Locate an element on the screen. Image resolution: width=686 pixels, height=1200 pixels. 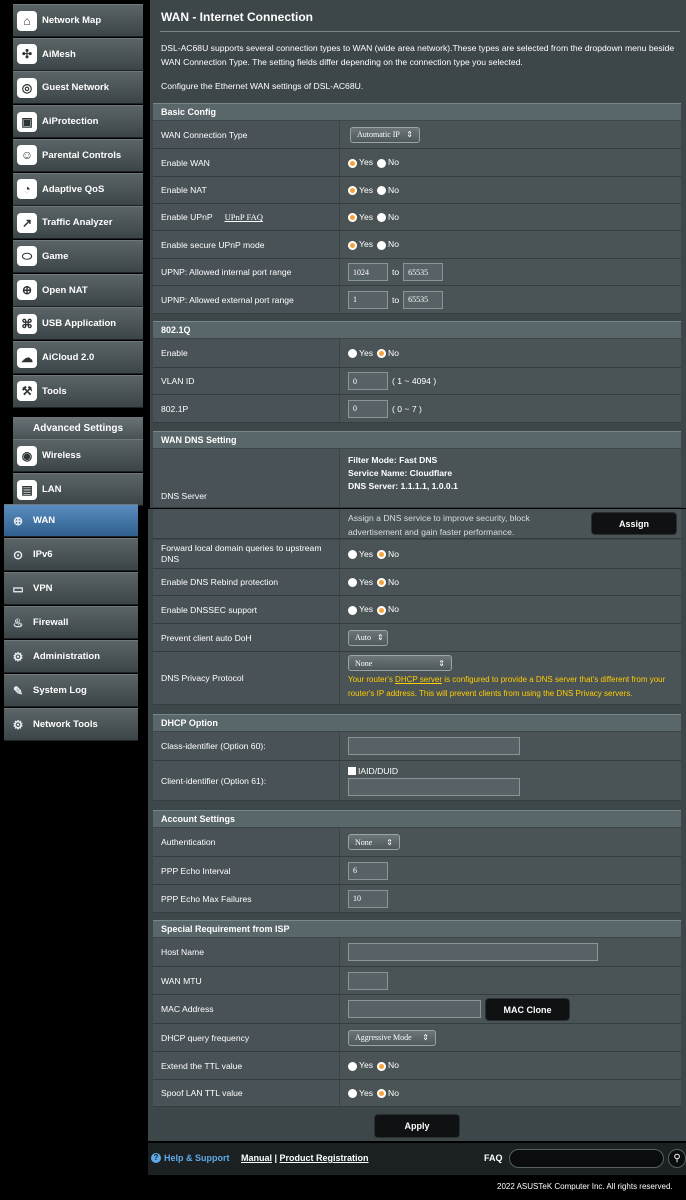
enable-nat-label: Enable NAT is located at coordinates (184, 190).